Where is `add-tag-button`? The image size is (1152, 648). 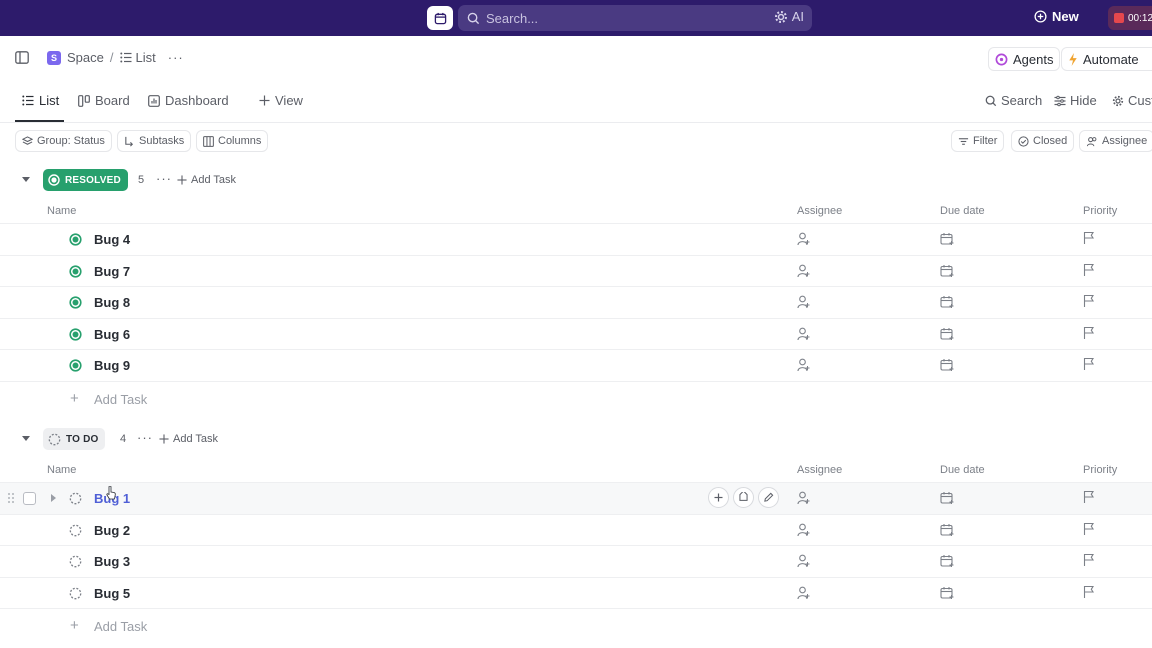 add-tag-button is located at coordinates (743, 497).